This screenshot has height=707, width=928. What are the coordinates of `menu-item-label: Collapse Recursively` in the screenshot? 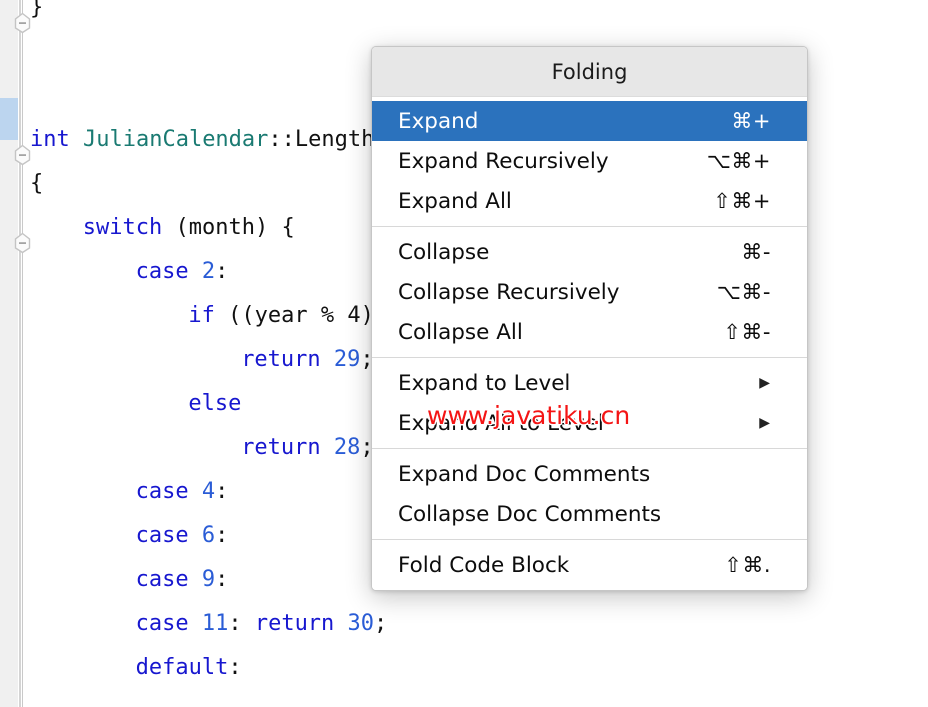 It's located at (509, 292).